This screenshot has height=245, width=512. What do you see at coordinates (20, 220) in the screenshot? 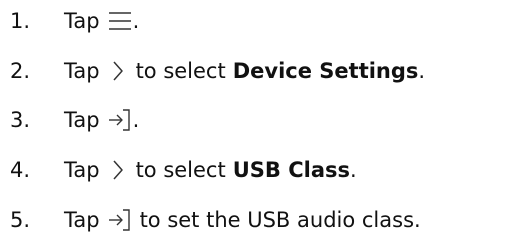
I see `step-number: 5.` at bounding box center [20, 220].